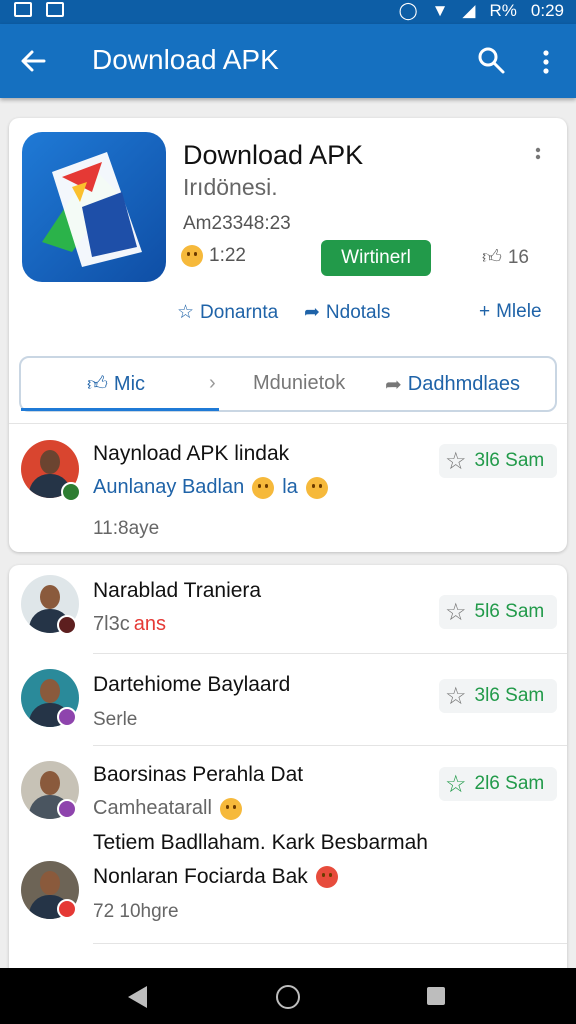 The height and width of the screenshot is (1024, 576). What do you see at coordinates (200, 876) in the screenshot?
I see `post-author-name: Nonlaran Fociarda Bak` at bounding box center [200, 876].